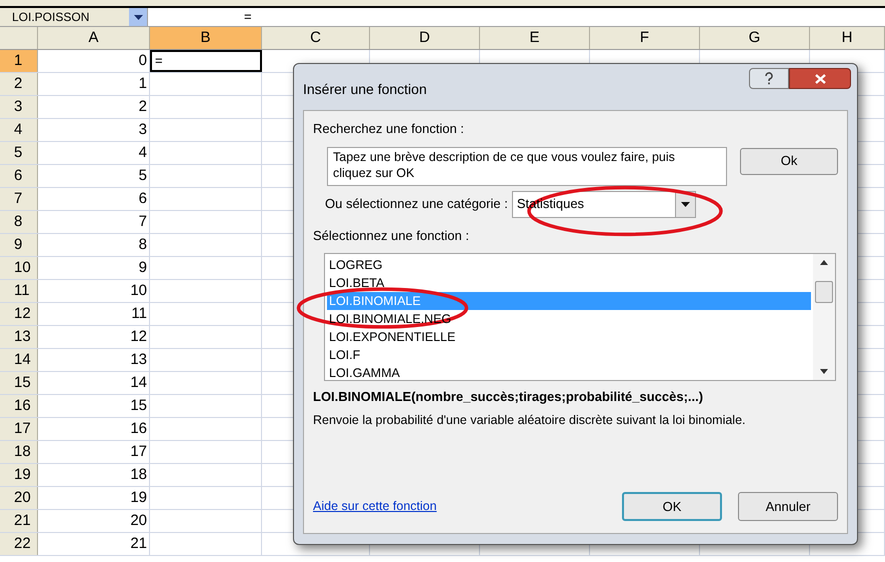 This screenshot has height=562, width=885. Describe the element at coordinates (19, 176) in the screenshot. I see `row-header: 6` at that location.